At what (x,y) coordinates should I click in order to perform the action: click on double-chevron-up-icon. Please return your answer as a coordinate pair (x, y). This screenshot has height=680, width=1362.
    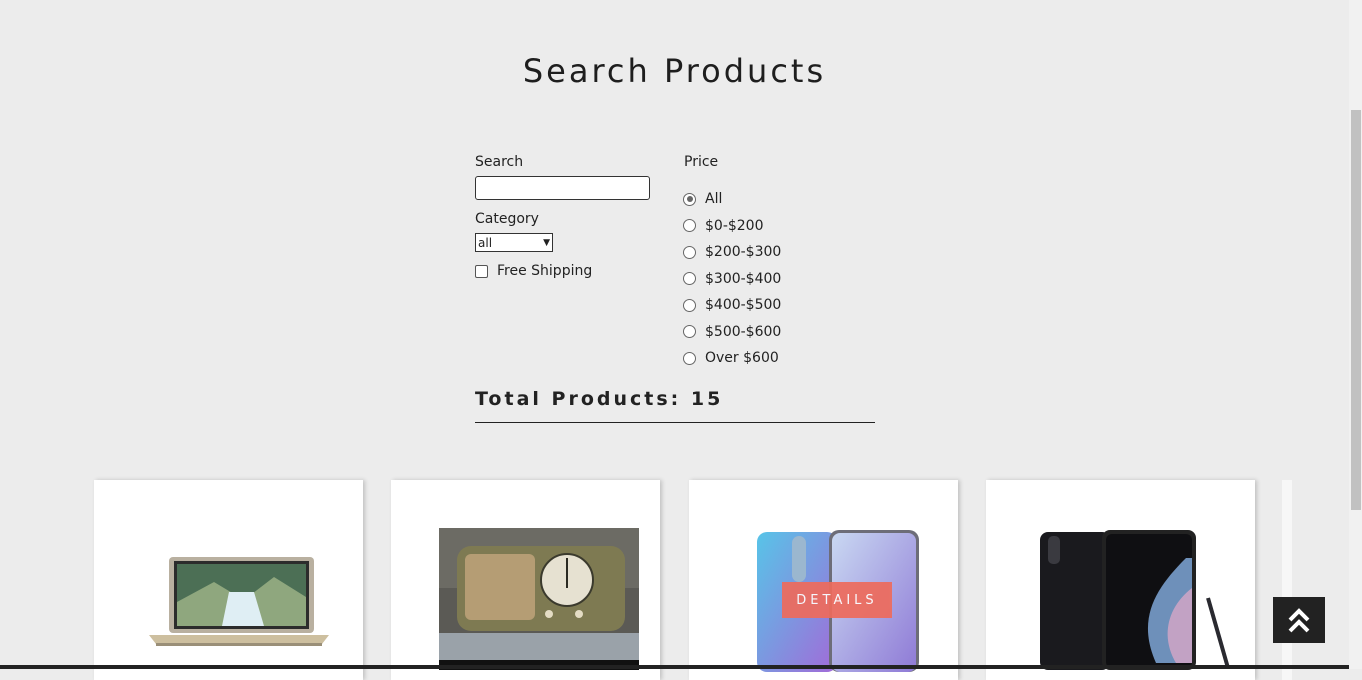
    Looking at the image, I should click on (1299, 620).